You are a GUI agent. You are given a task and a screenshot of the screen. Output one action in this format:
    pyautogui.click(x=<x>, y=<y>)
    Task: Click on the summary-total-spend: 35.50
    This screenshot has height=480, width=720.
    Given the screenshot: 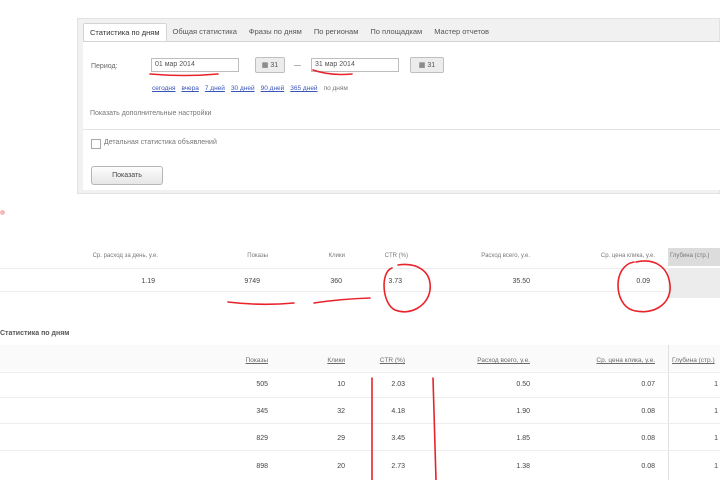 What is the action you would take?
    pyautogui.click(x=521, y=281)
    